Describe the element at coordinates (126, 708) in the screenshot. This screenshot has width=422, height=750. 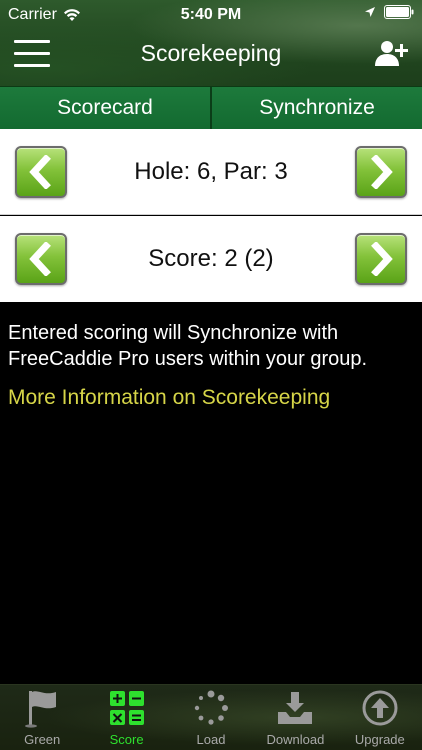
I see `calculator-icon` at that location.